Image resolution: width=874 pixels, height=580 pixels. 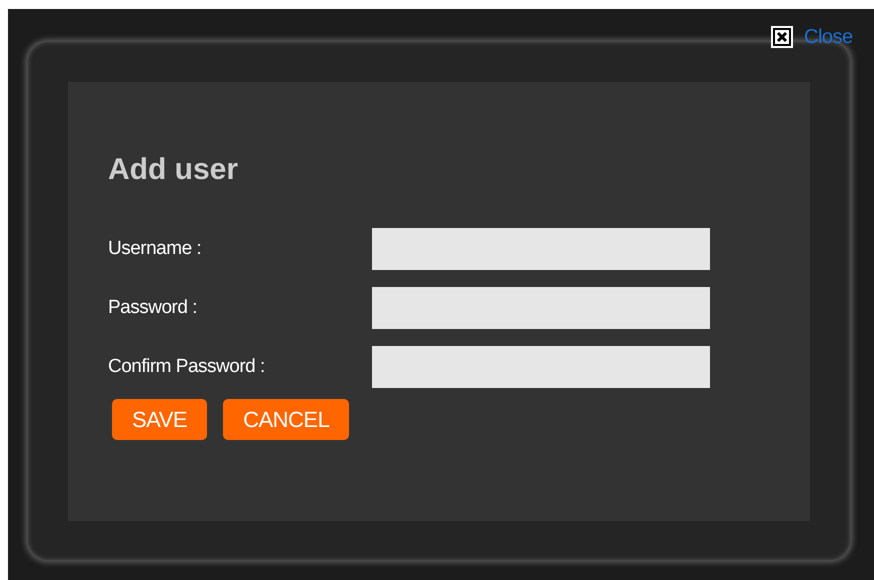 What do you see at coordinates (160, 419) in the screenshot?
I see `save-button: SAVE` at bounding box center [160, 419].